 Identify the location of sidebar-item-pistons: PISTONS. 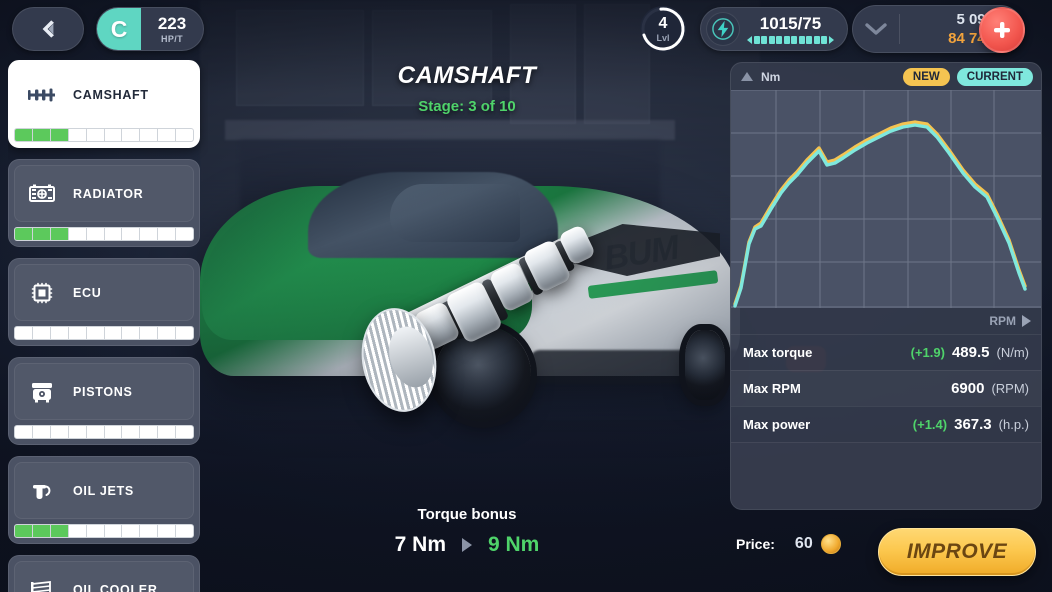
(104, 401).